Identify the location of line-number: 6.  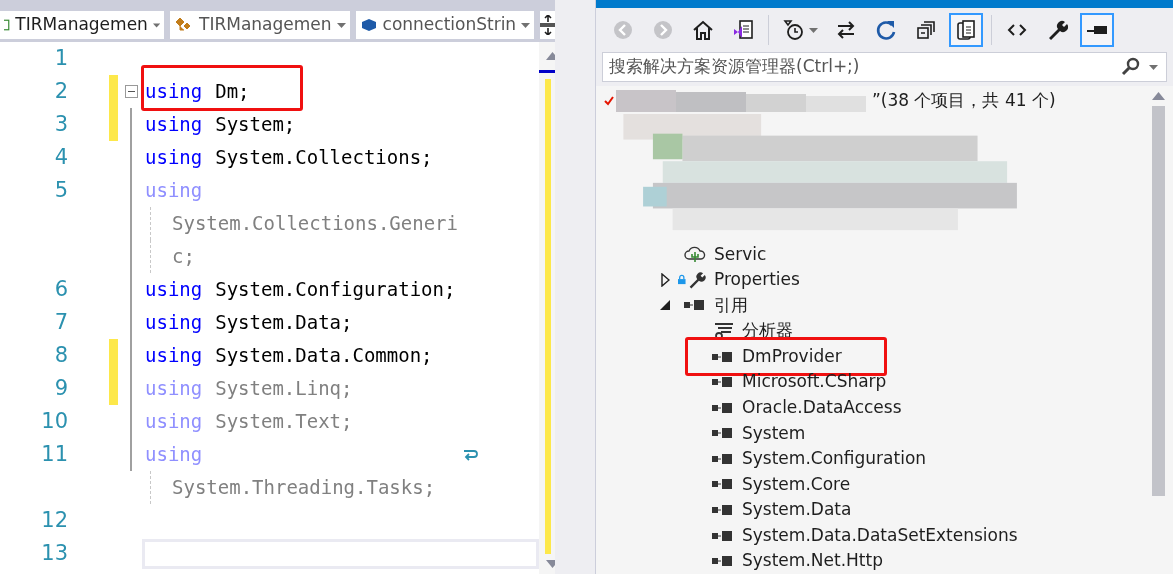
(61, 288).